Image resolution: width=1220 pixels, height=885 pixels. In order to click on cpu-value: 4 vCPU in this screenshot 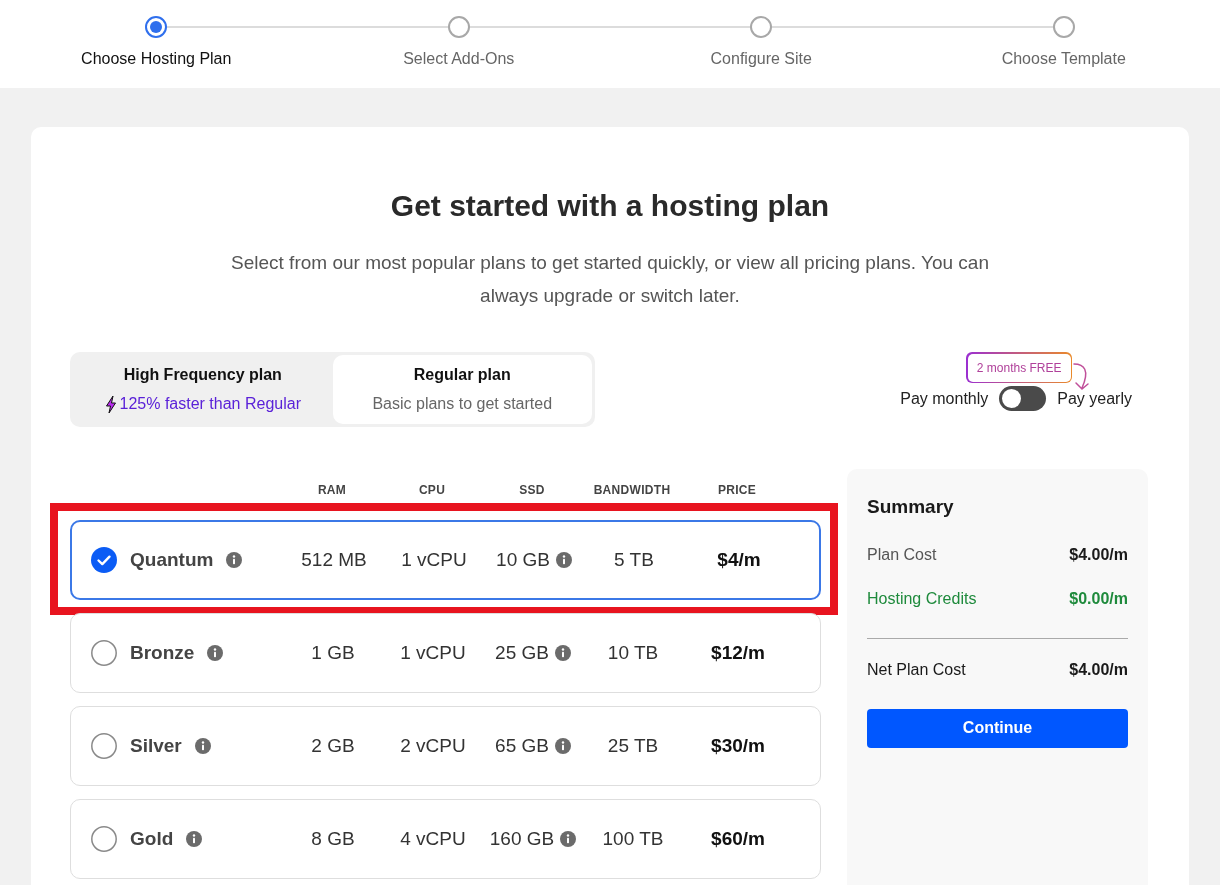, I will do `click(433, 838)`.